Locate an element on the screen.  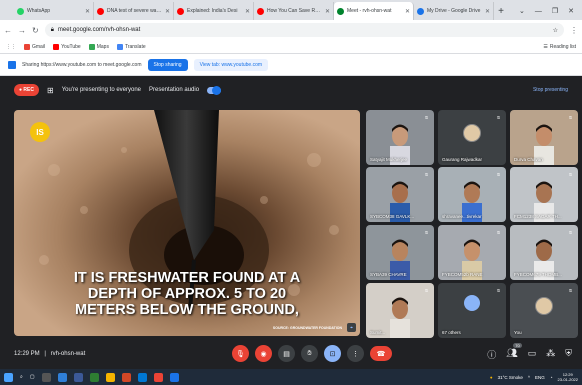
participant-tile: ⦸ Durva Chavan is located at coordinates (544, 137).